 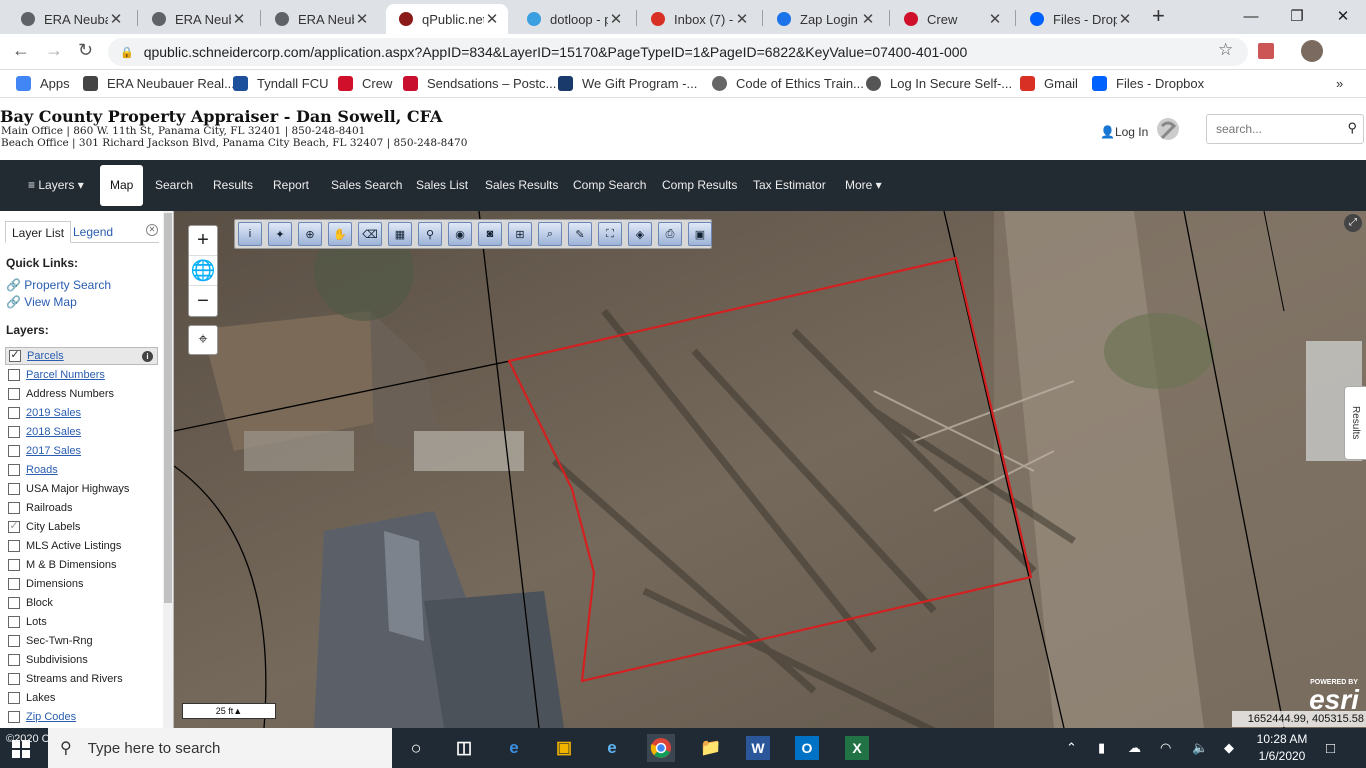 What do you see at coordinates (1352, 128) in the screenshot?
I see `search-icon: ⚲` at bounding box center [1352, 128].